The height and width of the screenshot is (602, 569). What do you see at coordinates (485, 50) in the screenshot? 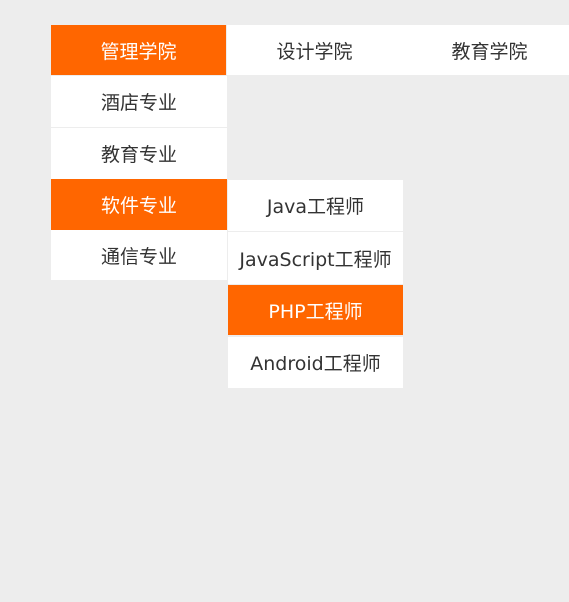
I see `tab-education-college: 教育学院` at bounding box center [485, 50].